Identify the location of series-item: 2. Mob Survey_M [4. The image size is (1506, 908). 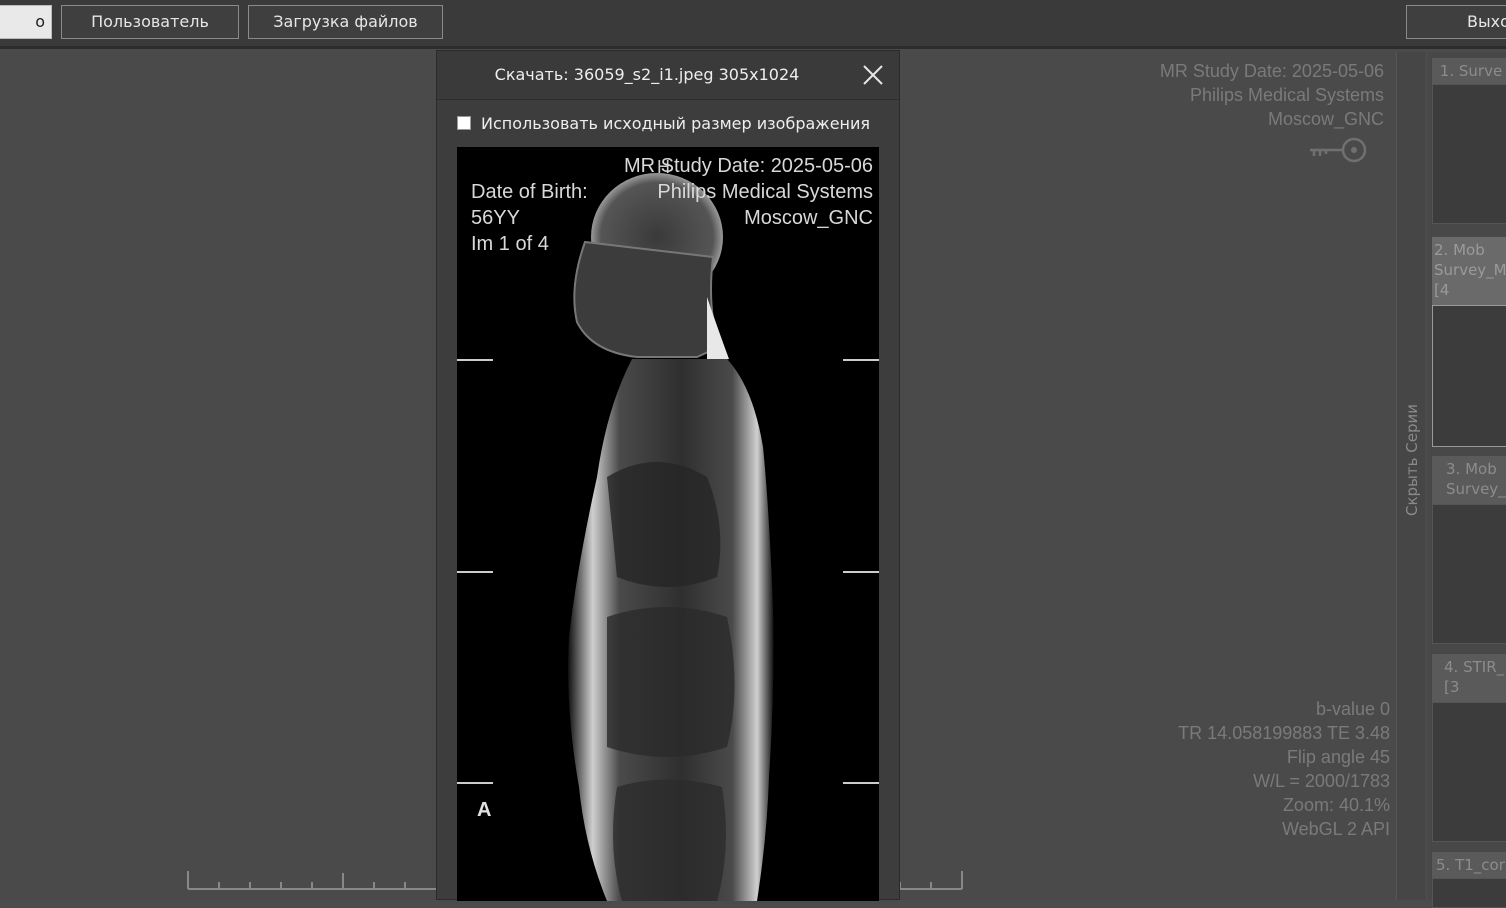
(1469, 342).